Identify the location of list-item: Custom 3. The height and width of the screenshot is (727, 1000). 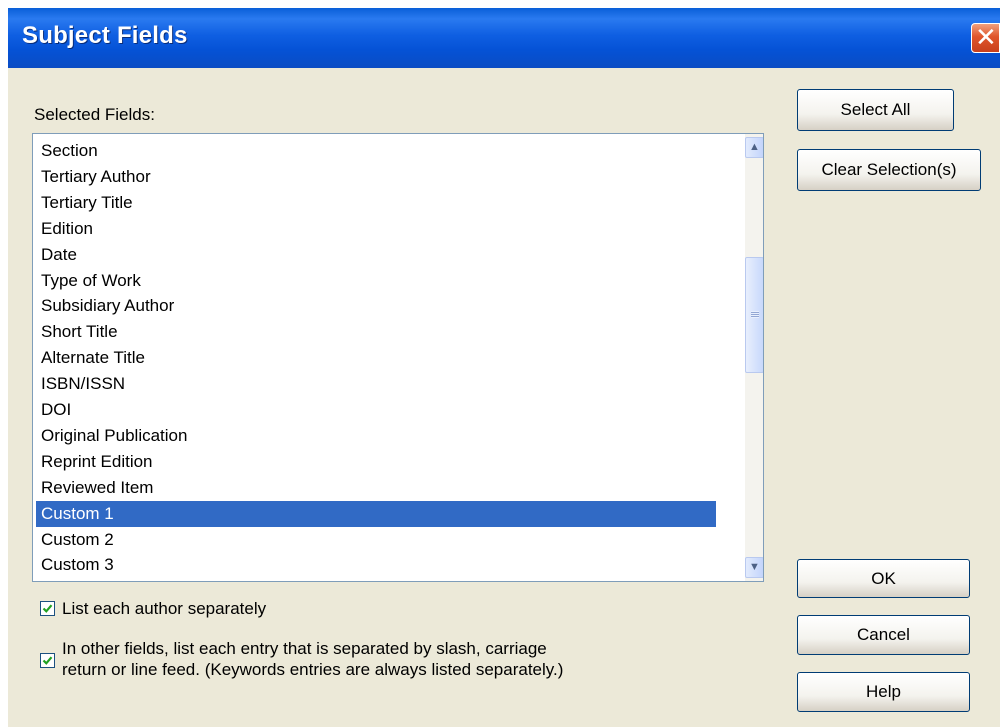
(377, 565).